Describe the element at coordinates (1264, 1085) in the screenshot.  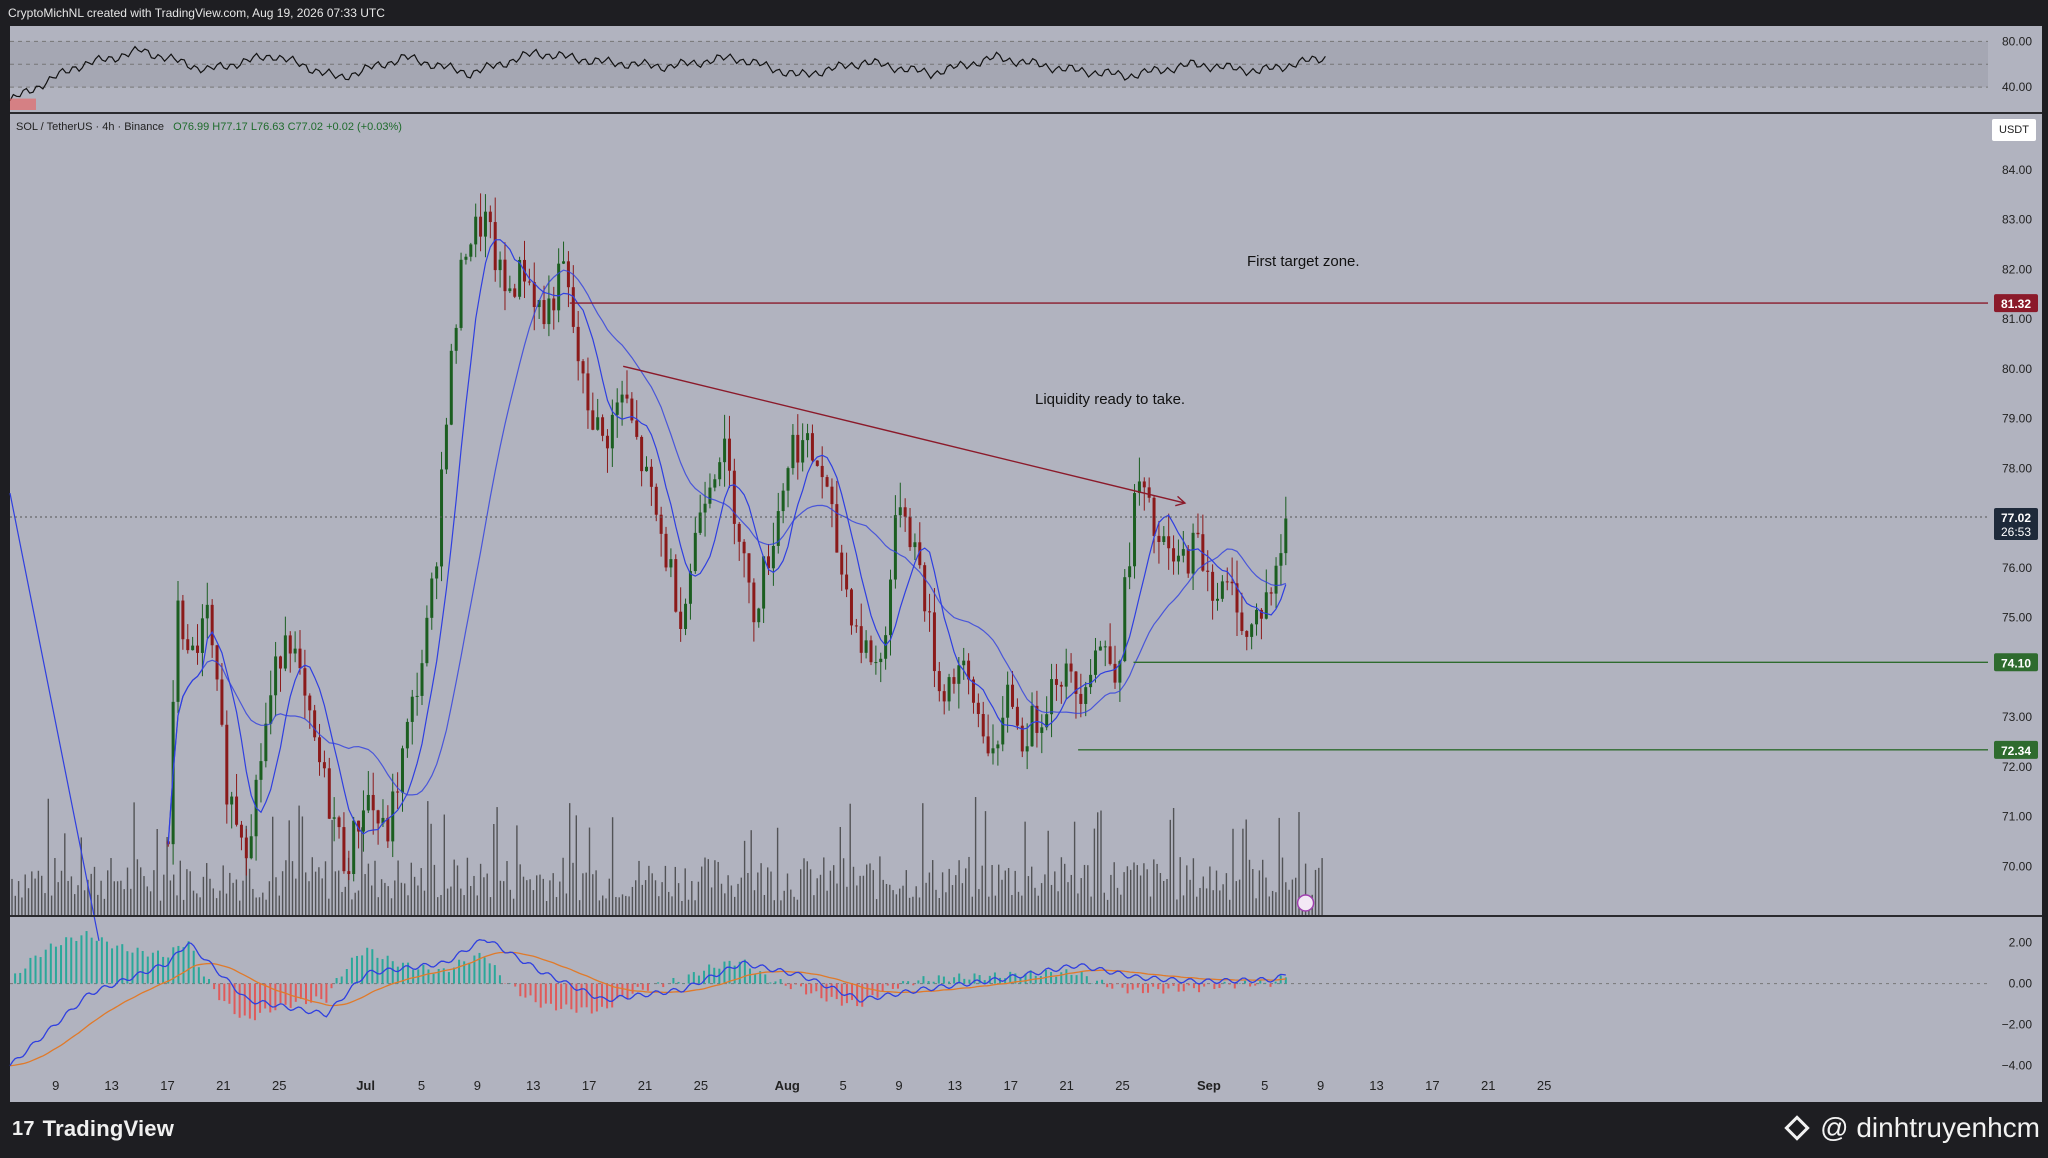
I see `time-tick-label: 5` at that location.